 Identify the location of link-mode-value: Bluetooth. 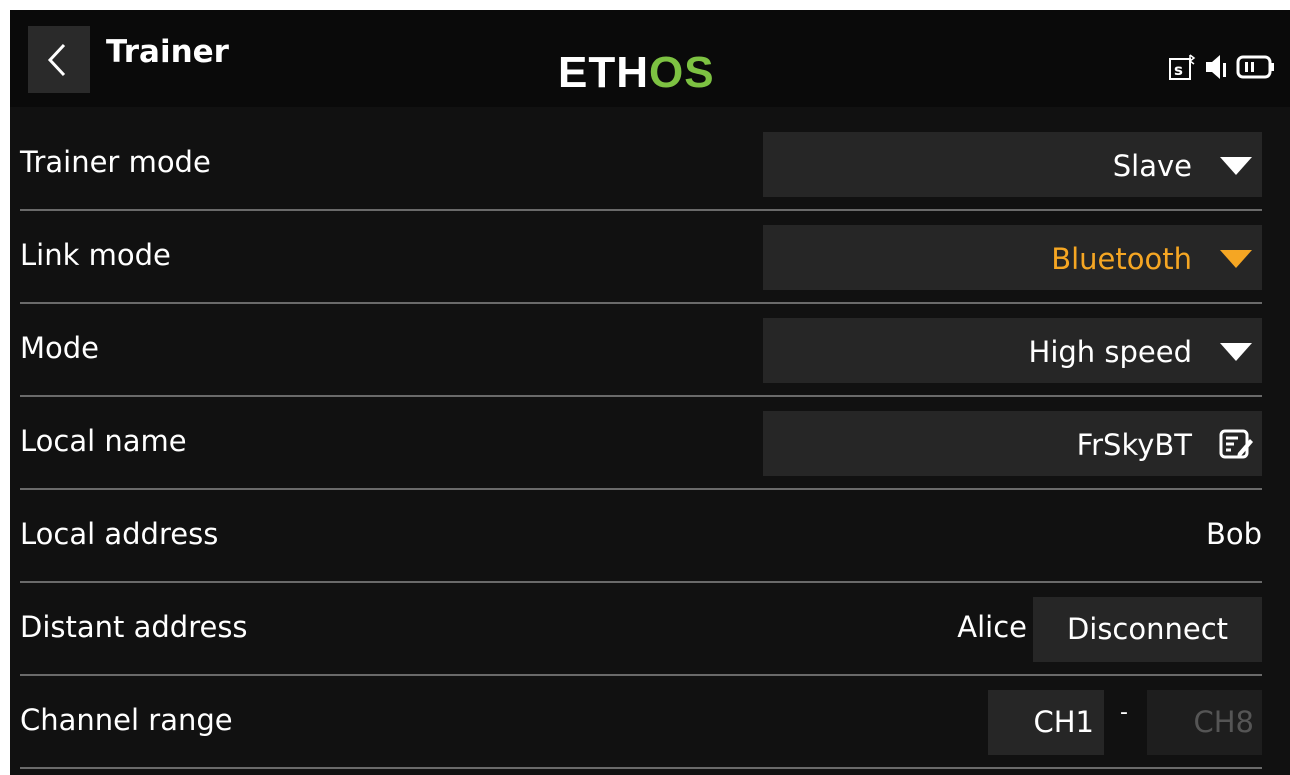
(1121, 259).